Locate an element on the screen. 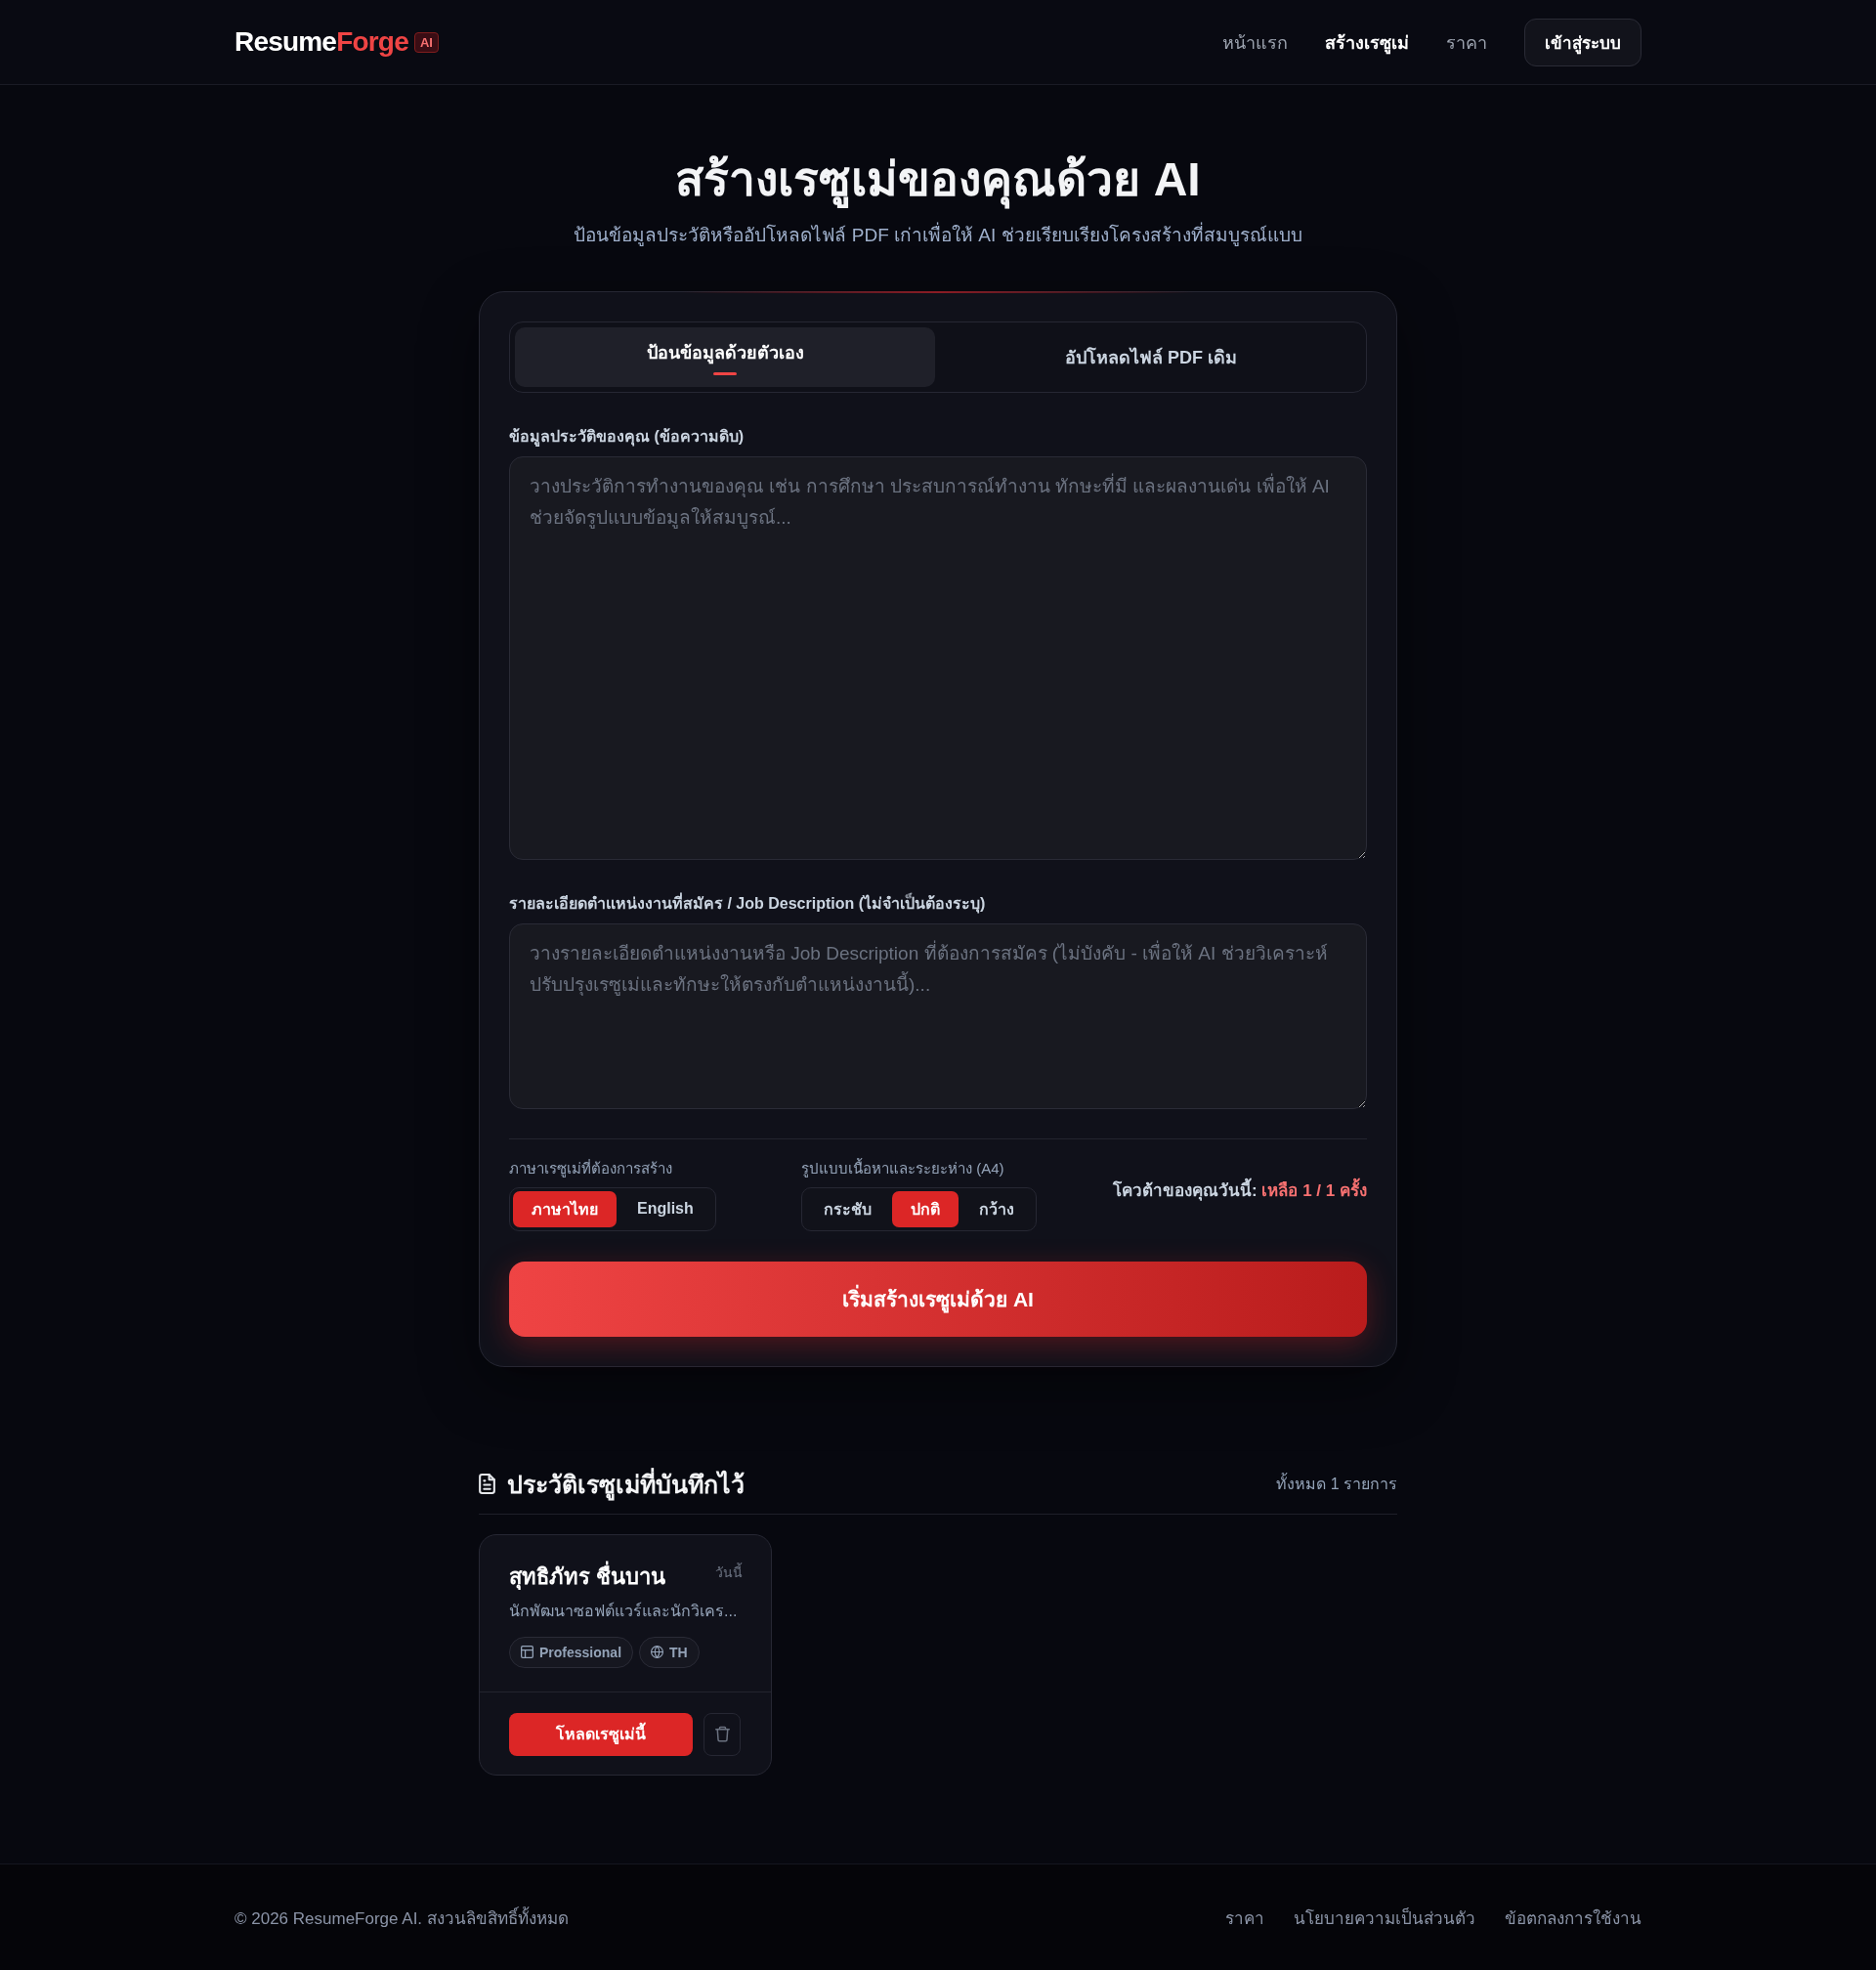 This screenshot has width=1876, height=1970. resume-name: สุทธิภัทร ชื่นบาน is located at coordinates (587, 1577).